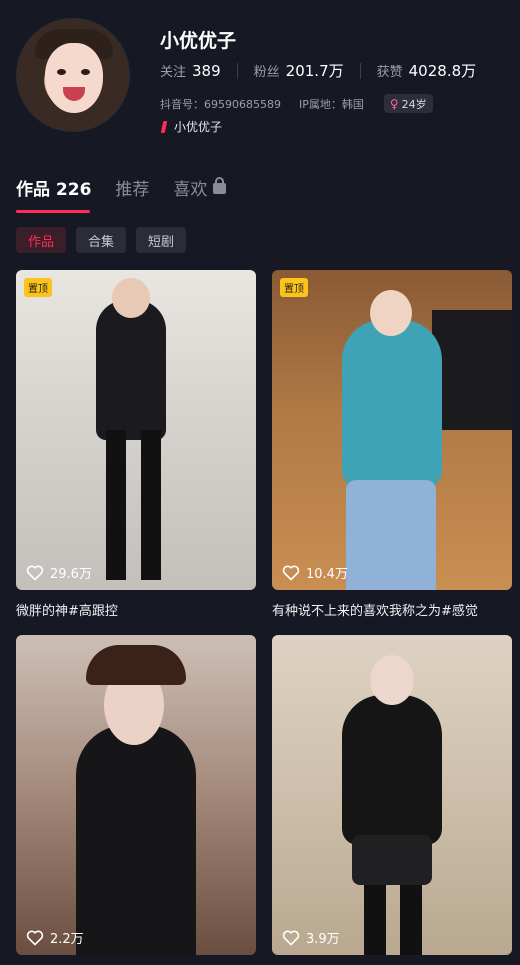  I want to click on profile-tabs: 作品 226 推荐 喜欢, so click(133, 187).